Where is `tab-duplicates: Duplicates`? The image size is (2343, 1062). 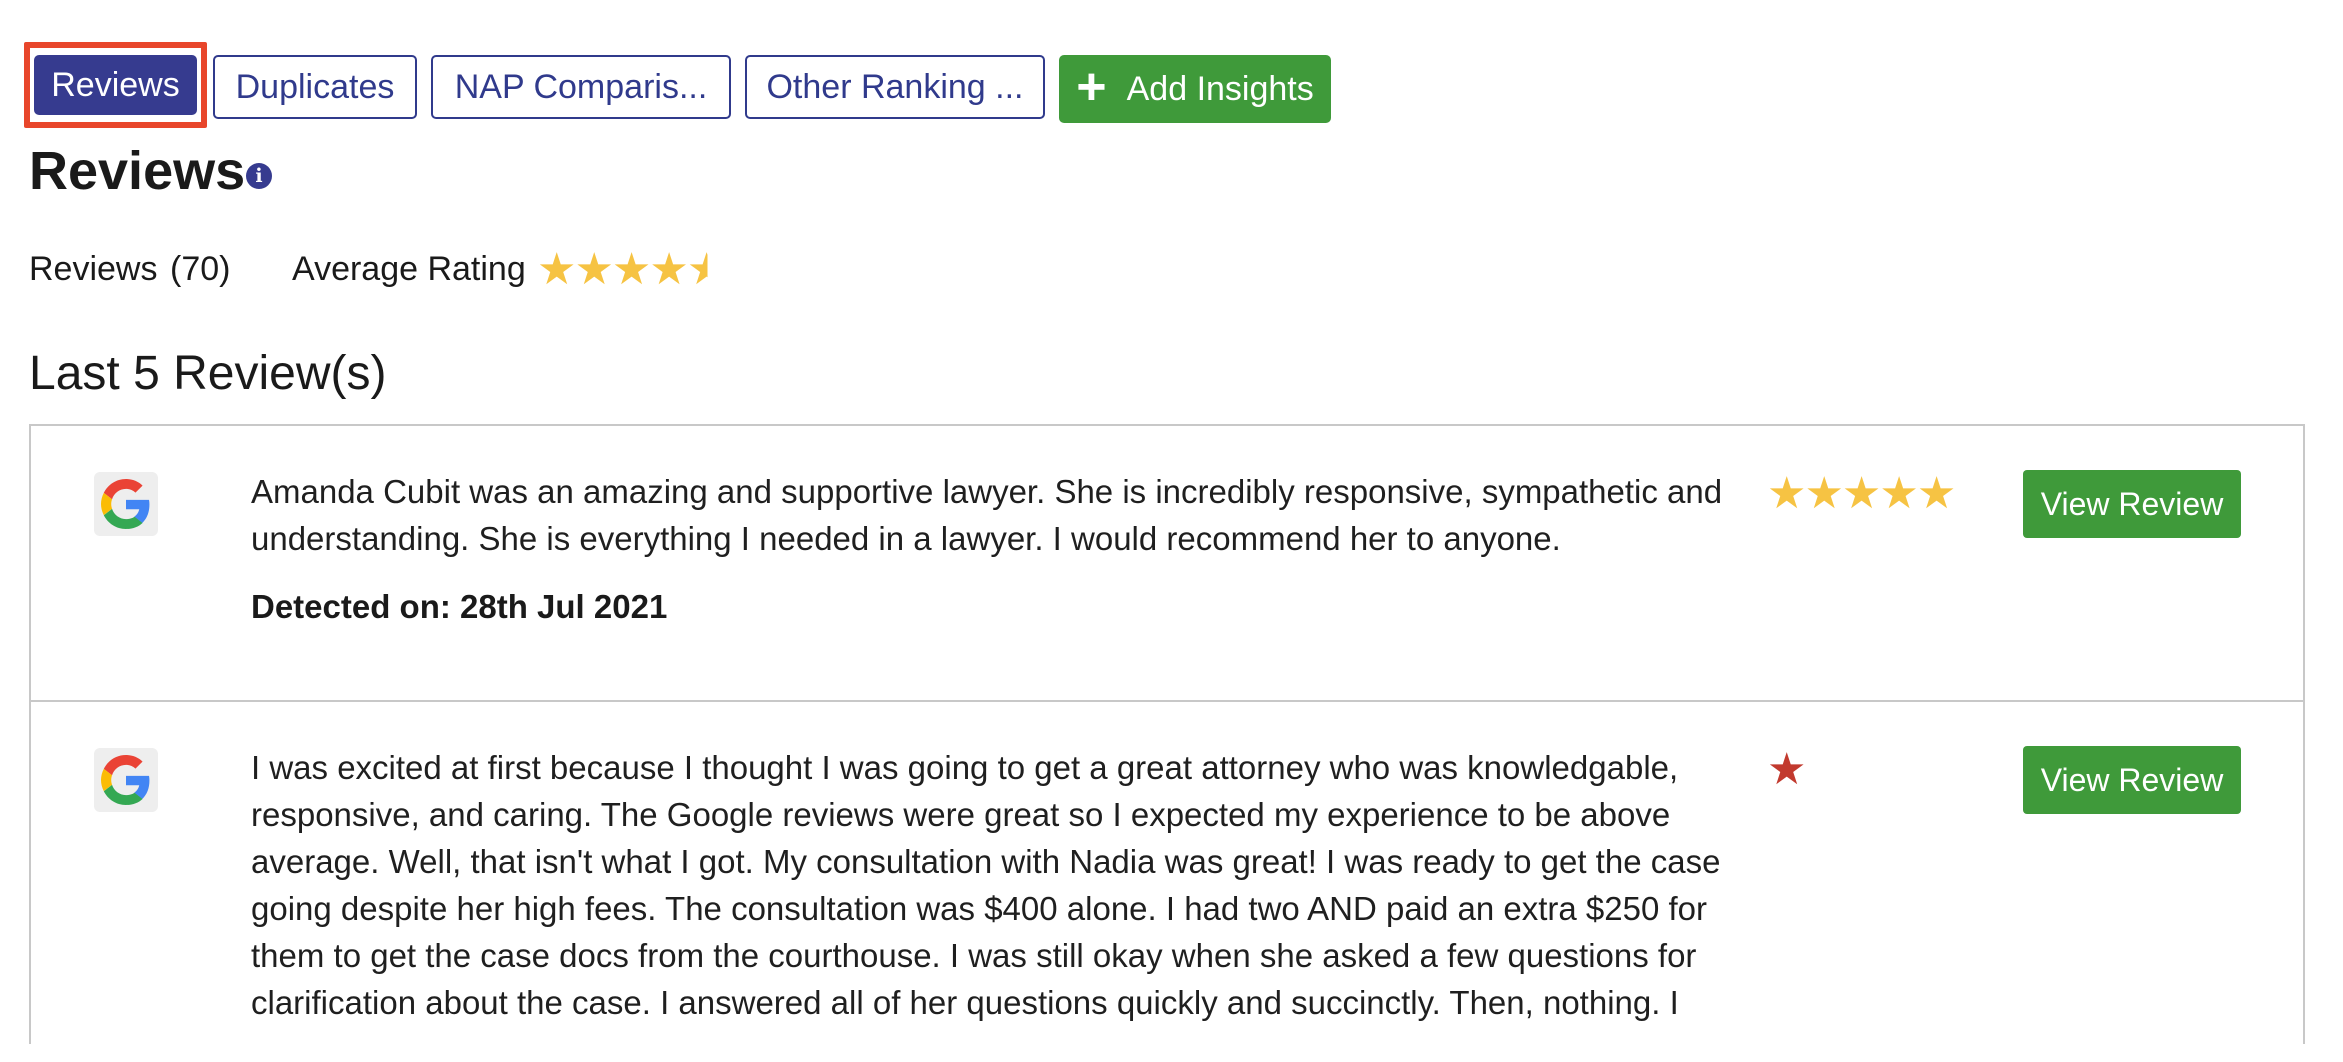
tab-duplicates: Duplicates is located at coordinates (315, 87).